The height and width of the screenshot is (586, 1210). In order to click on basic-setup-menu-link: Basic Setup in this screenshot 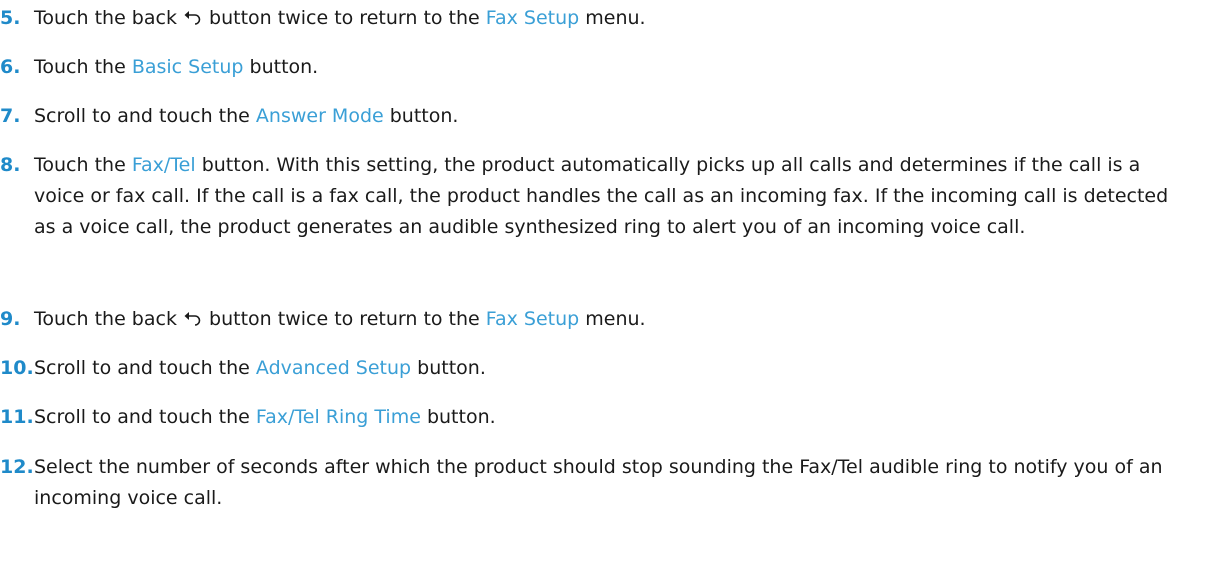, I will do `click(187, 67)`.